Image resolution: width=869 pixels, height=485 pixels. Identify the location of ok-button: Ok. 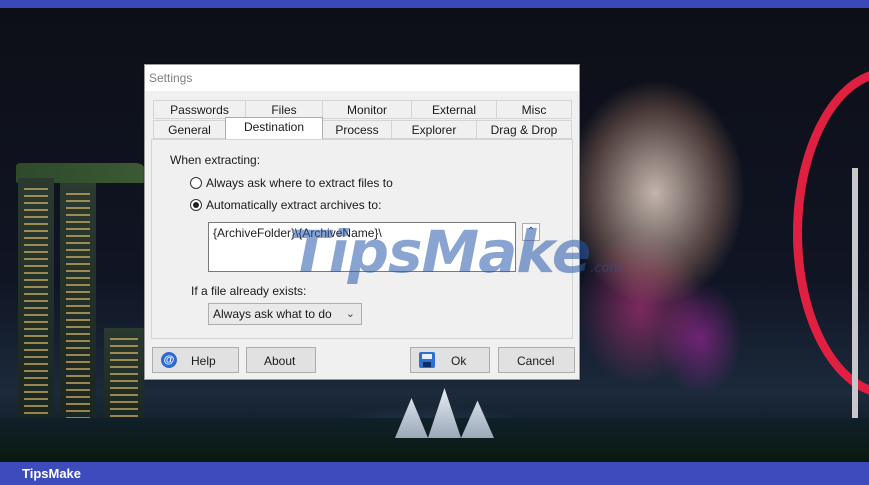
(450, 360).